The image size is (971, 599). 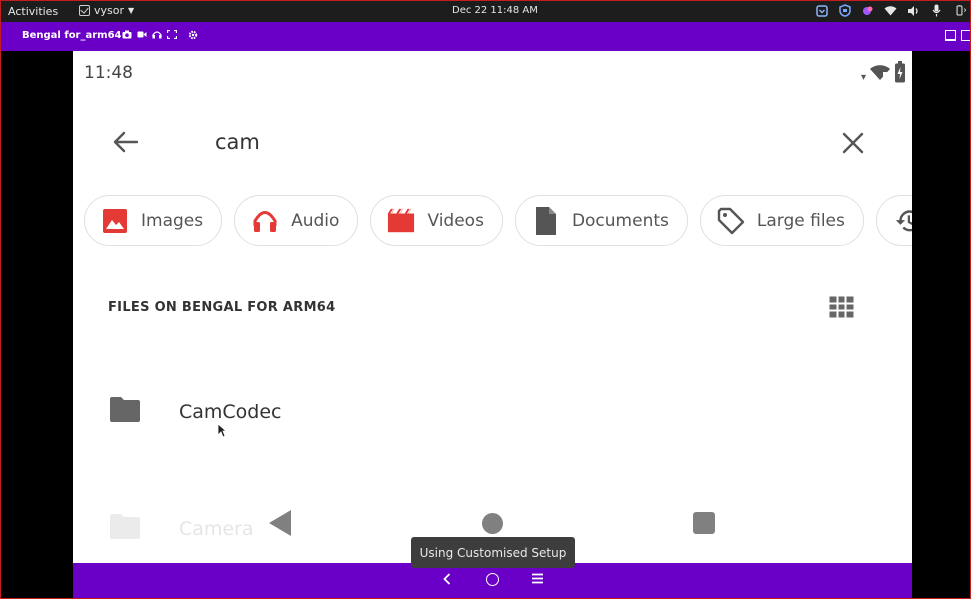 I want to click on chip-videos: Videos, so click(x=436, y=220).